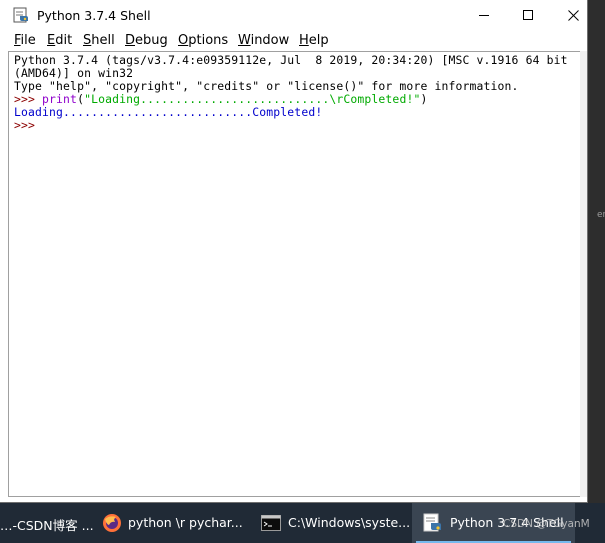 Image resolution: width=605 pixels, height=543 pixels. I want to click on menu-file: File, so click(25, 40).